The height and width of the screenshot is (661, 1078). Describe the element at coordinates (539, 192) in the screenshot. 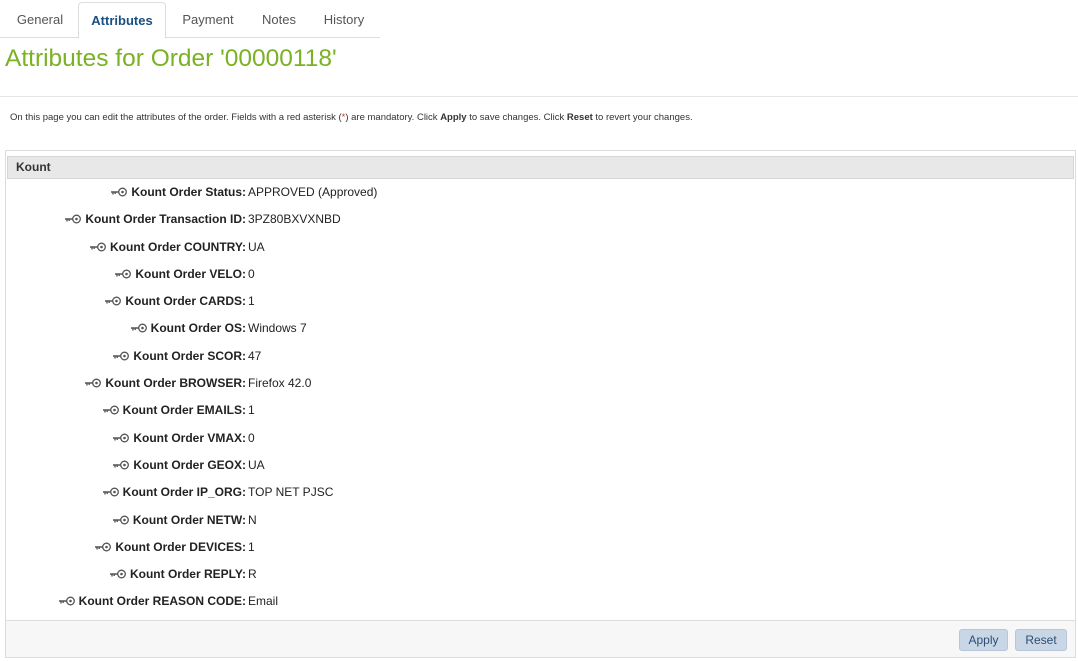

I see `attribute-row: Kount Order Status: APPROVED (Approved)` at that location.